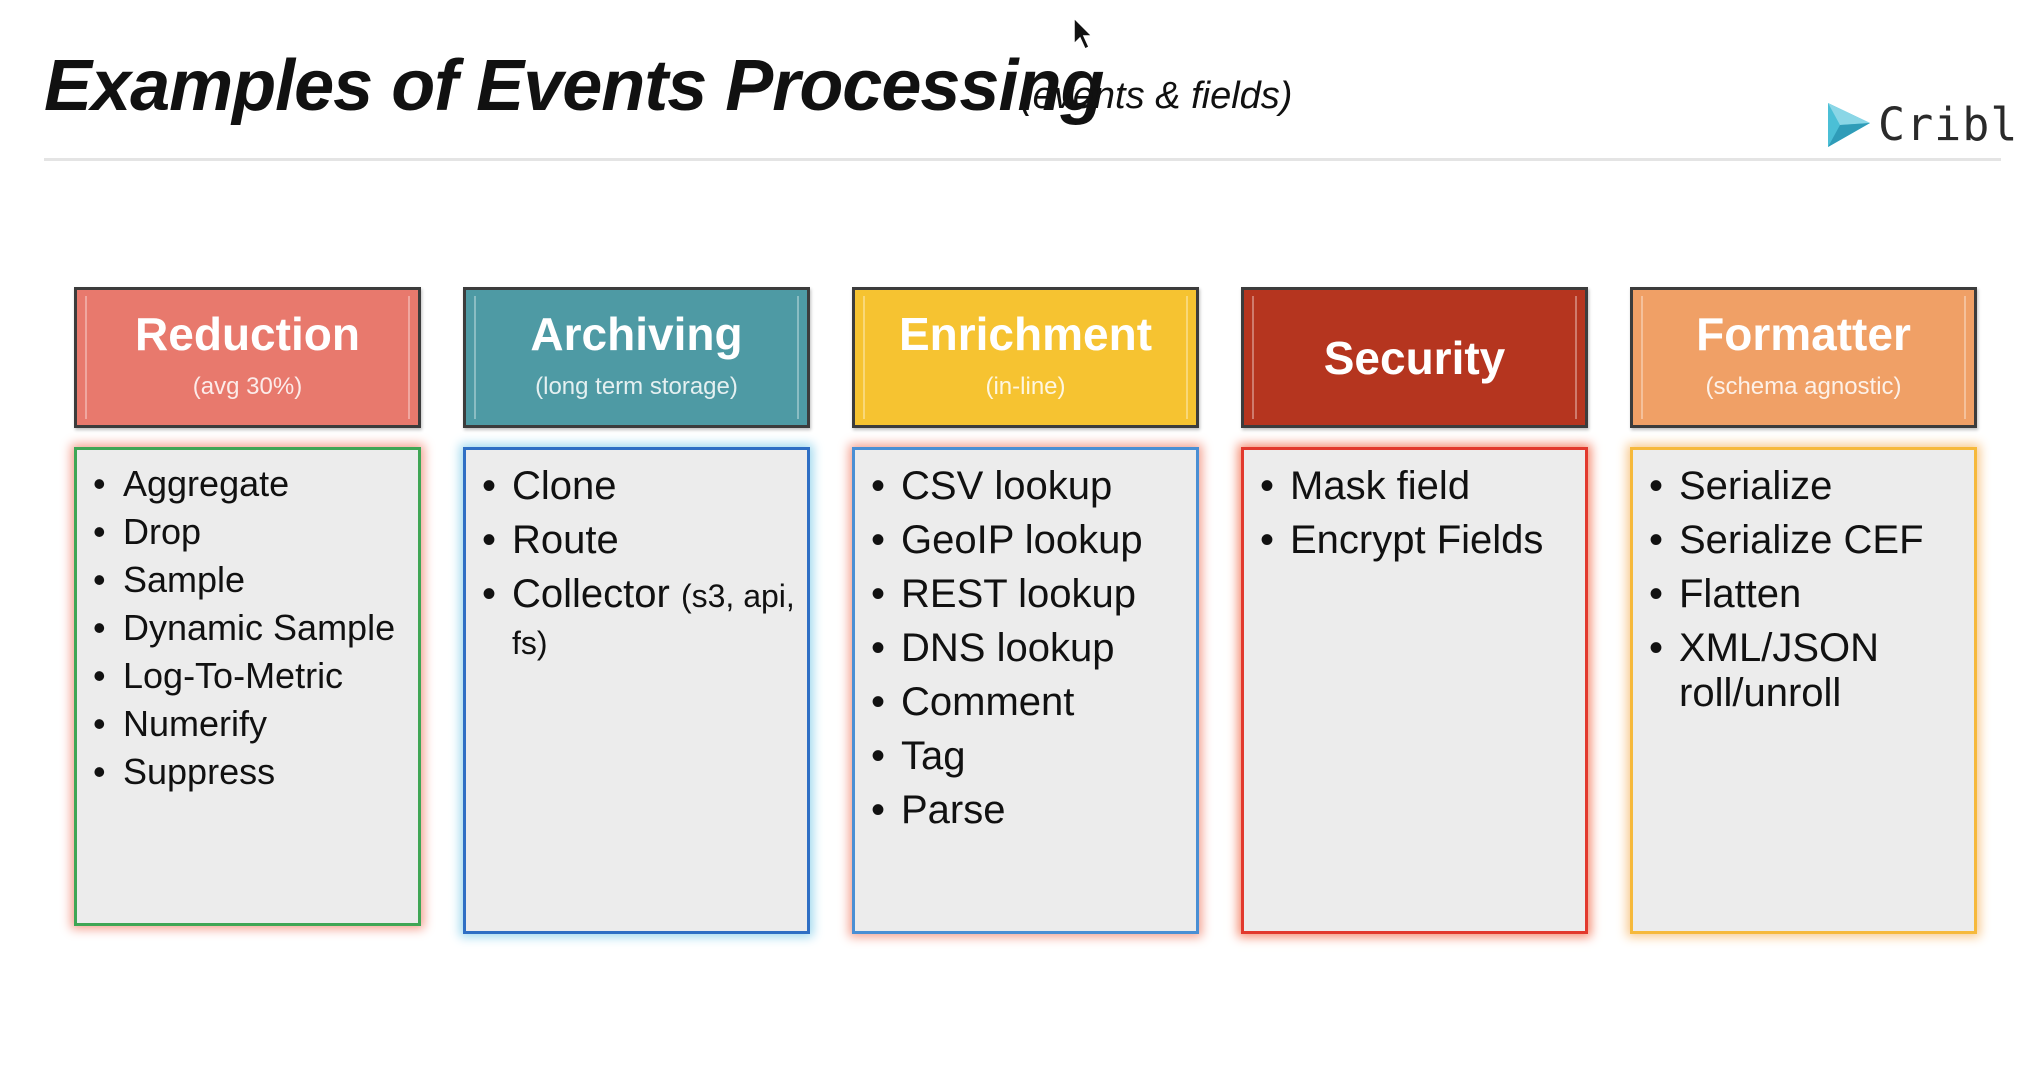 The image size is (2041, 1087). I want to click on column-title: Security, so click(1414, 358).